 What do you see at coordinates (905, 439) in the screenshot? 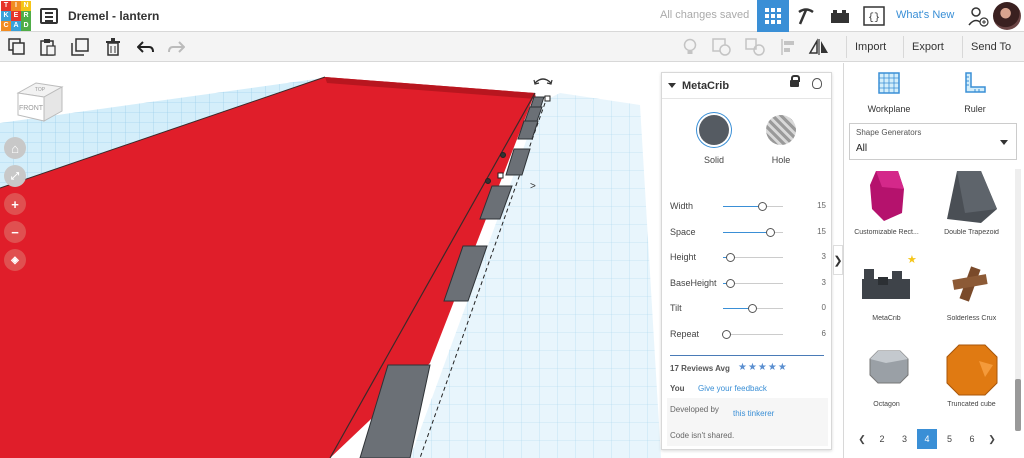
I see `page-3-button: 3` at bounding box center [905, 439].